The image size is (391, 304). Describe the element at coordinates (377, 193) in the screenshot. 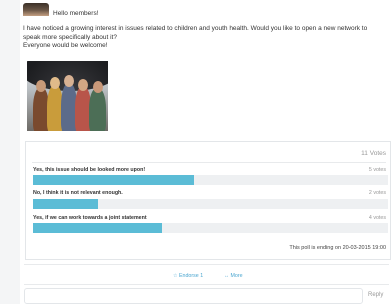

I see `poll-option-votes: 2 votes` at that location.